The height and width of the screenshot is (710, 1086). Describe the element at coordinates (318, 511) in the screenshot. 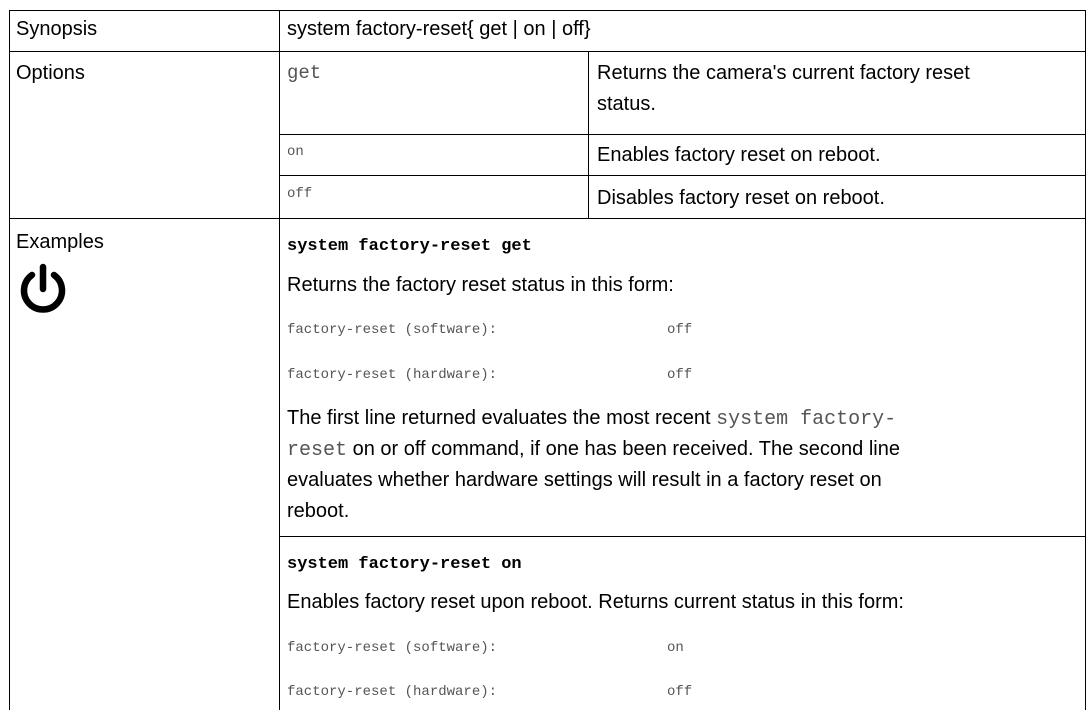

I see `note-line-4: reboot.` at that location.